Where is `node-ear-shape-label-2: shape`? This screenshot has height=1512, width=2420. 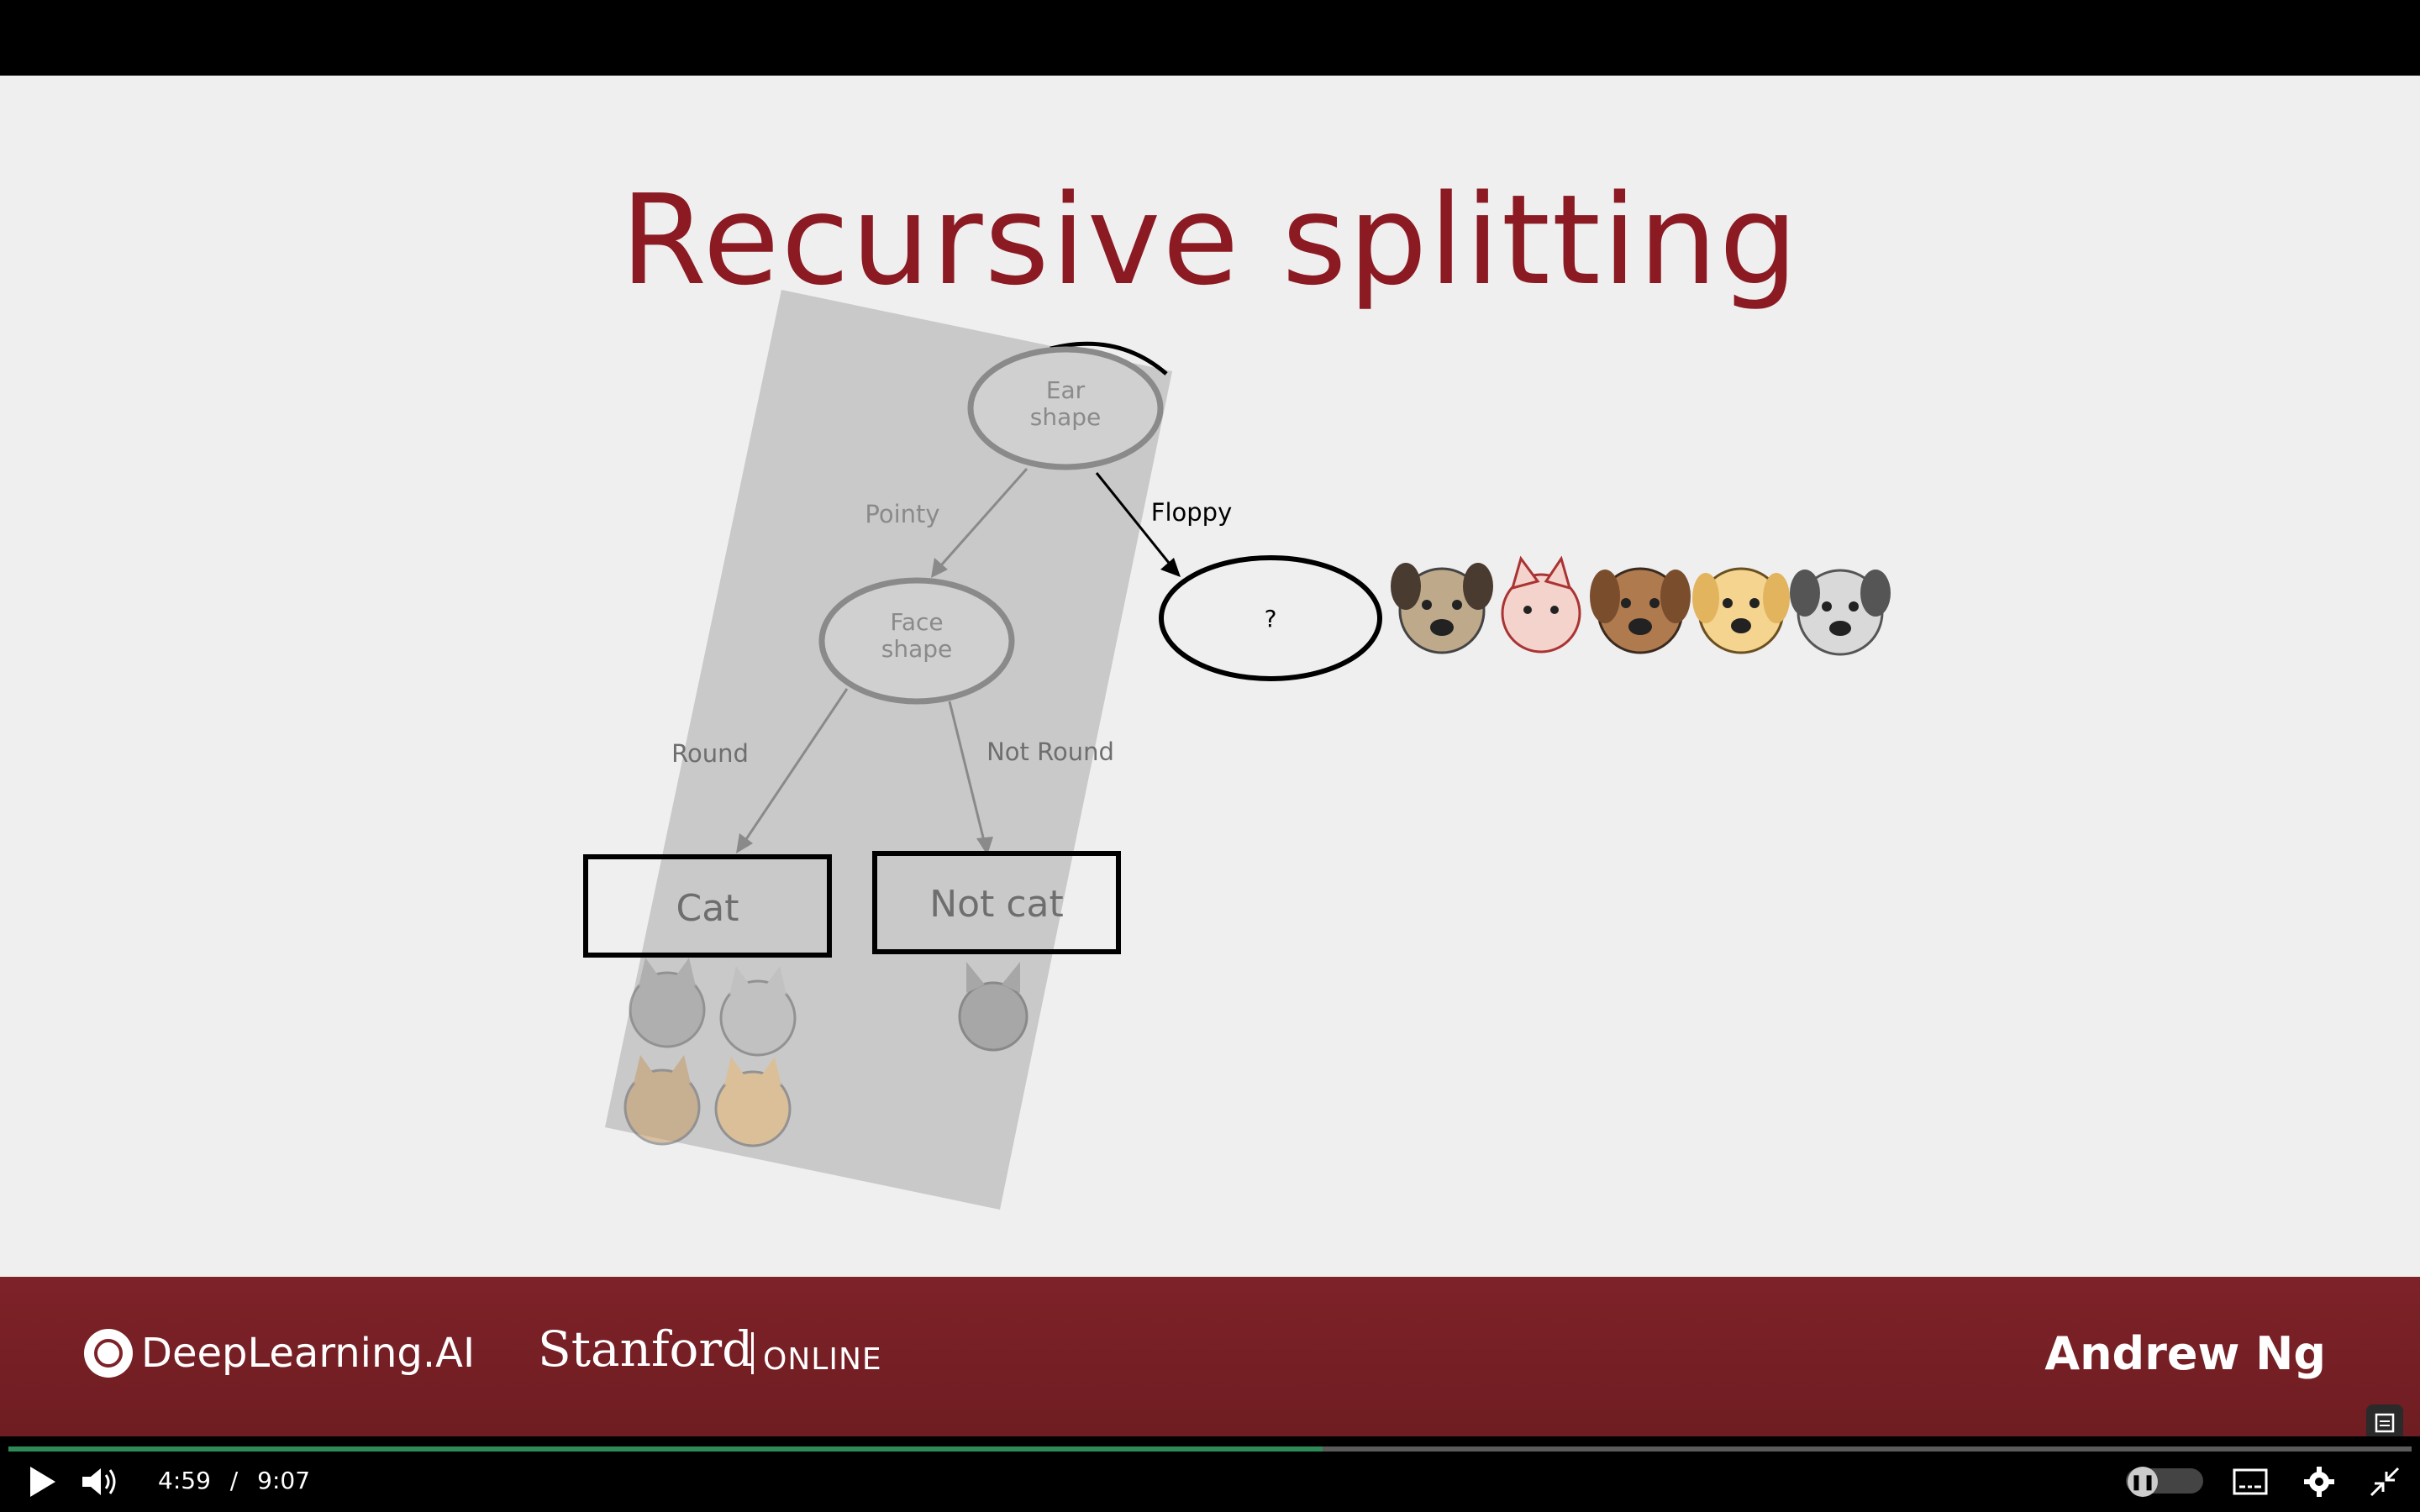 node-ear-shape-label-2: shape is located at coordinates (1066, 417).